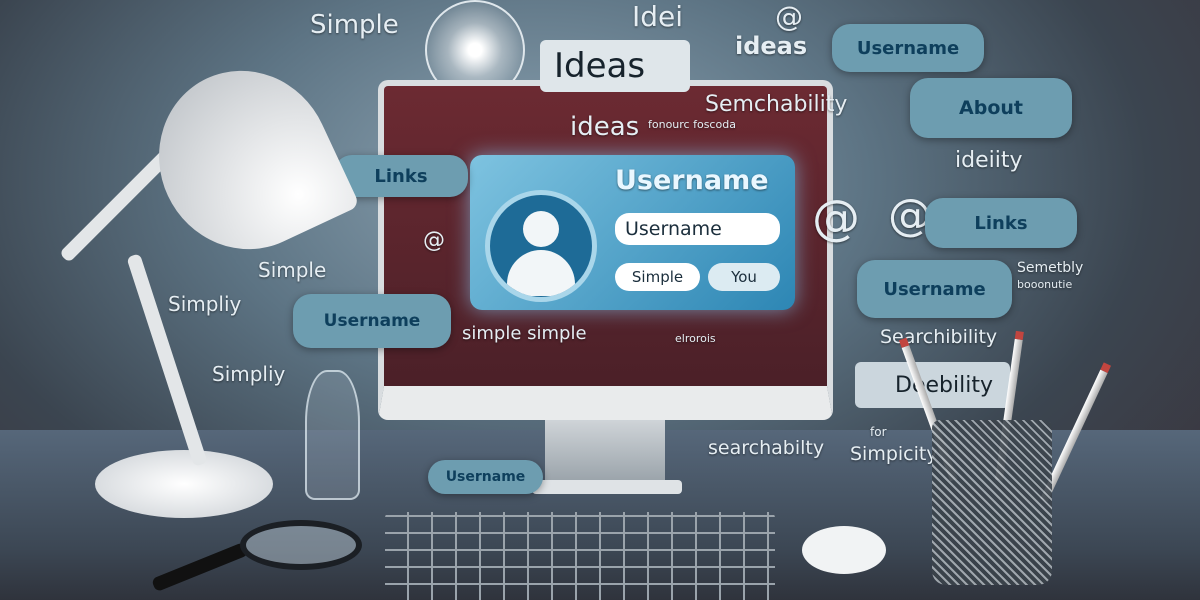 This screenshot has width=1200, height=600. What do you see at coordinates (1050, 268) in the screenshot?
I see `floating-text: Semetbly` at bounding box center [1050, 268].